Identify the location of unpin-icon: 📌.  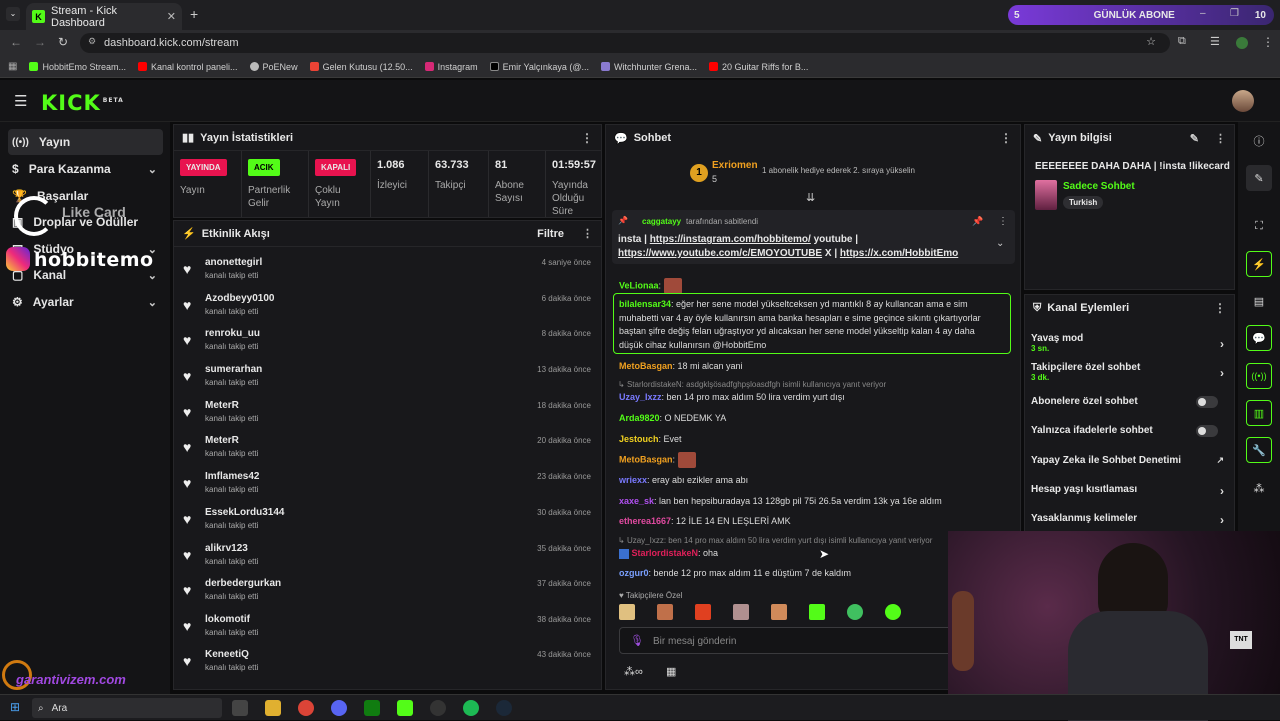
(977, 221).